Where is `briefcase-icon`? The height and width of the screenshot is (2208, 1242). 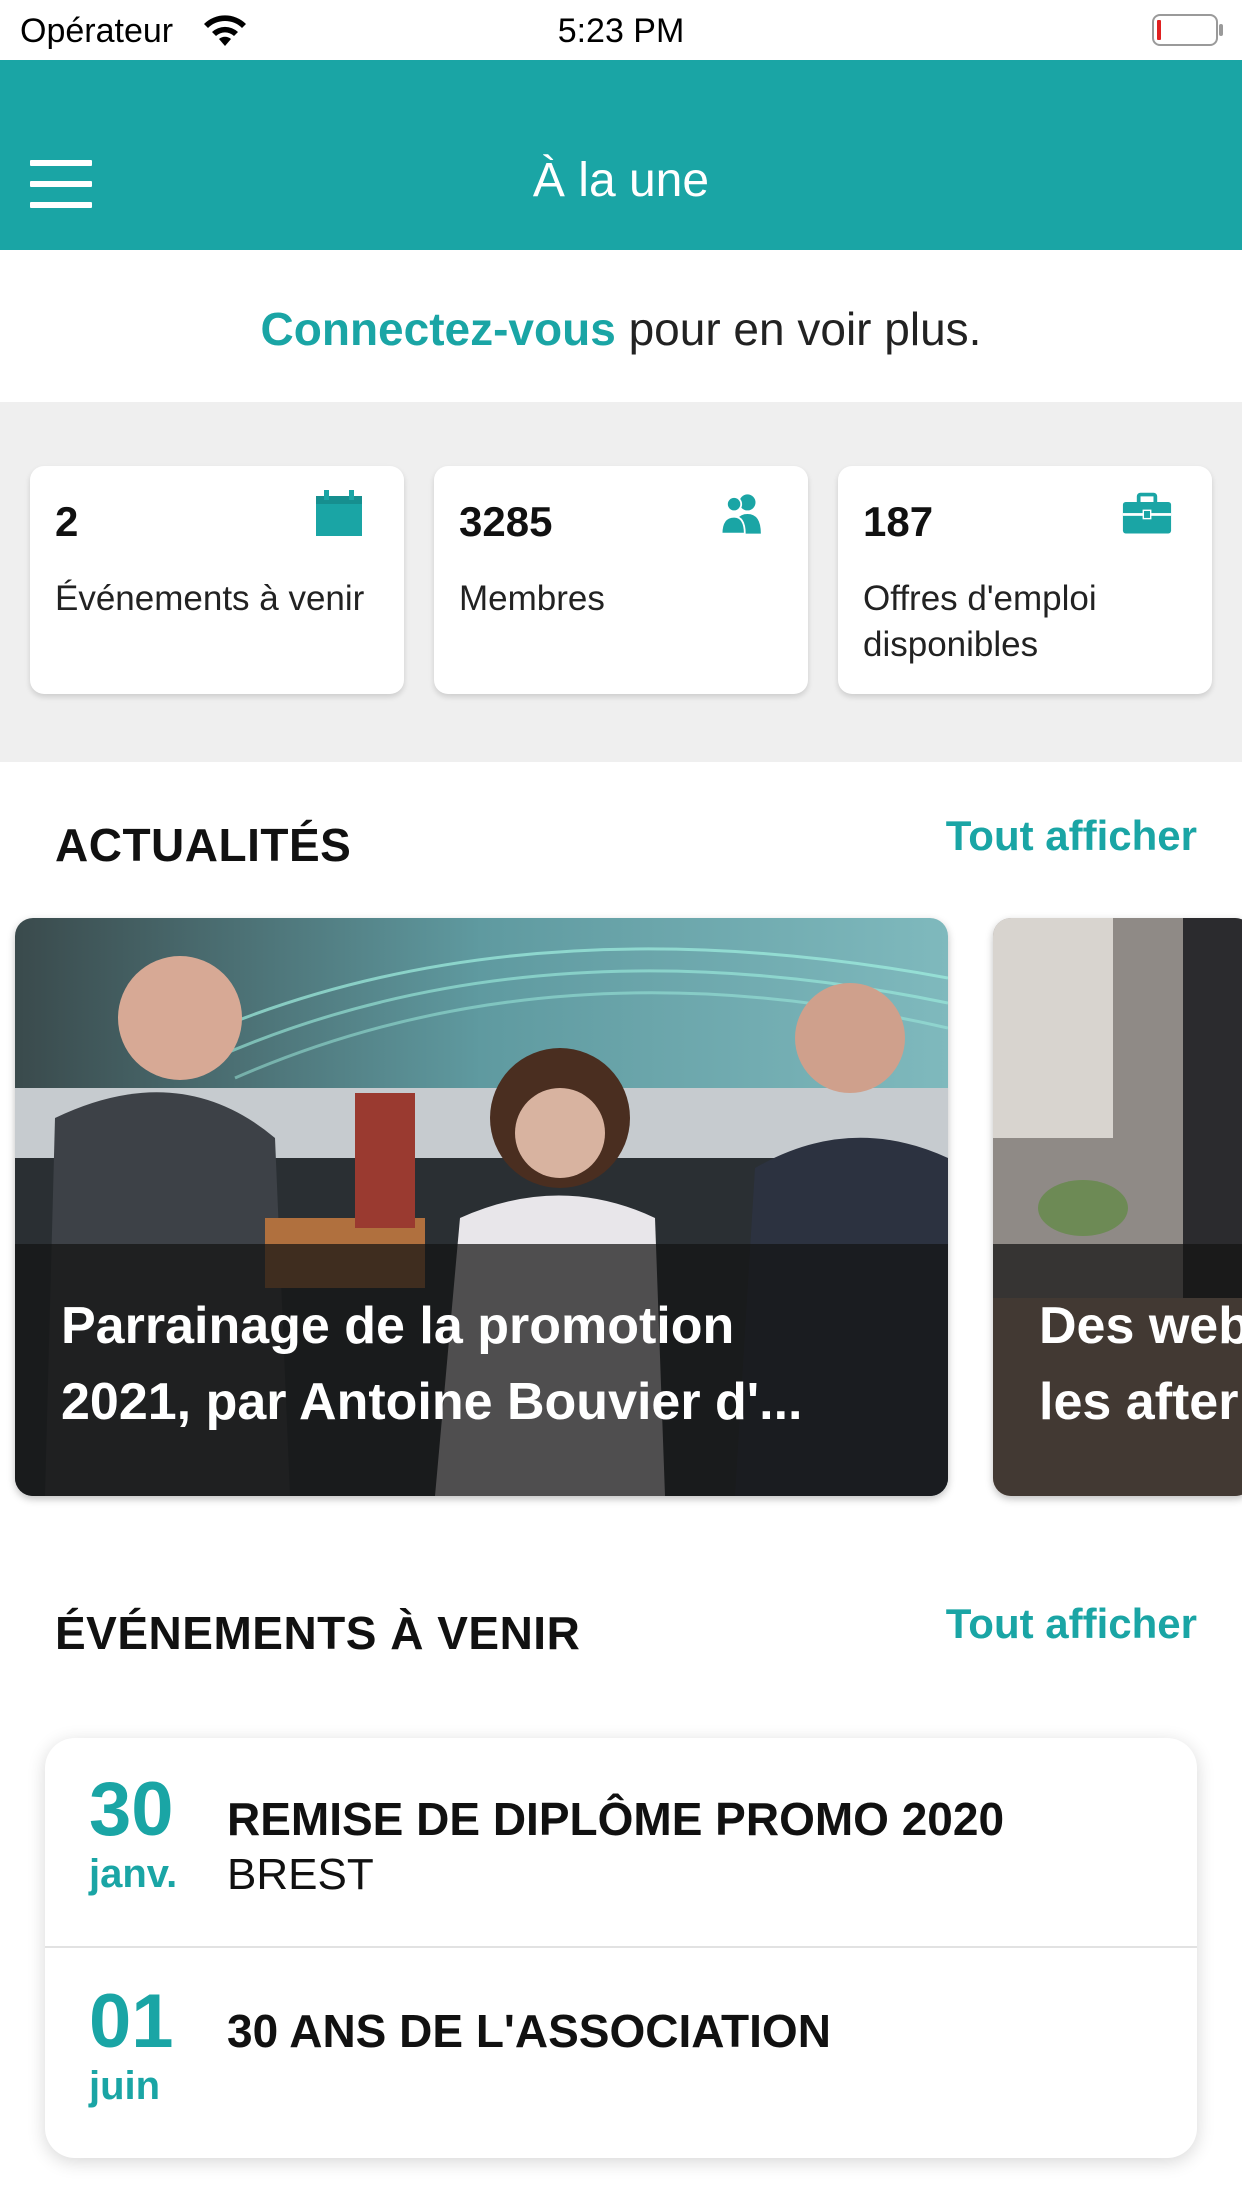
briefcase-icon is located at coordinates (1147, 513).